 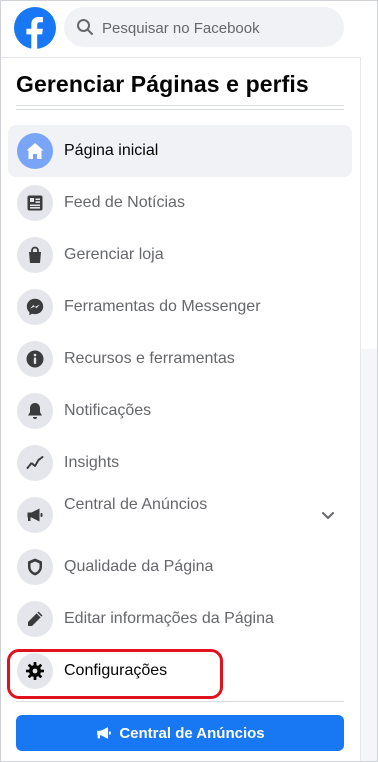 I want to click on sidebar-item-label: Qualidade da Página, so click(x=139, y=566).